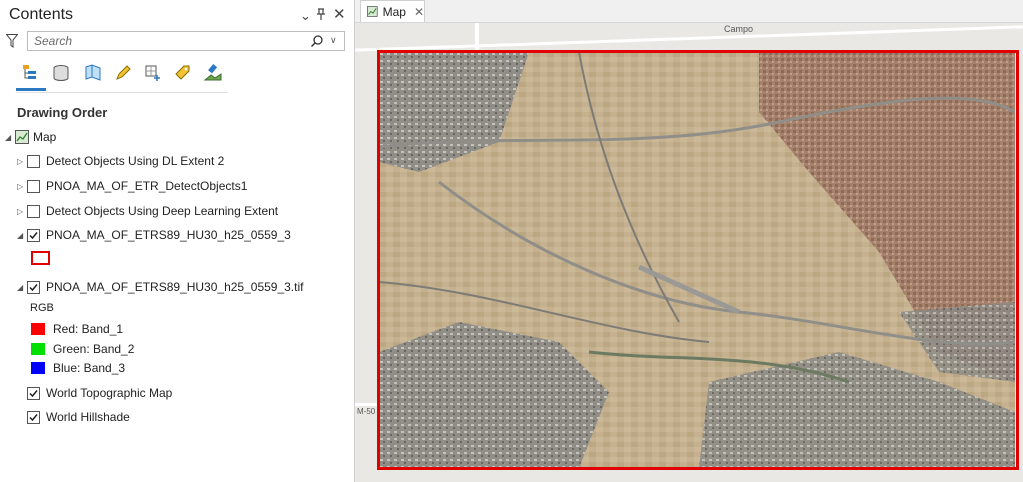  Describe the element at coordinates (38, 349) in the screenshot. I see `green-swatch` at that location.